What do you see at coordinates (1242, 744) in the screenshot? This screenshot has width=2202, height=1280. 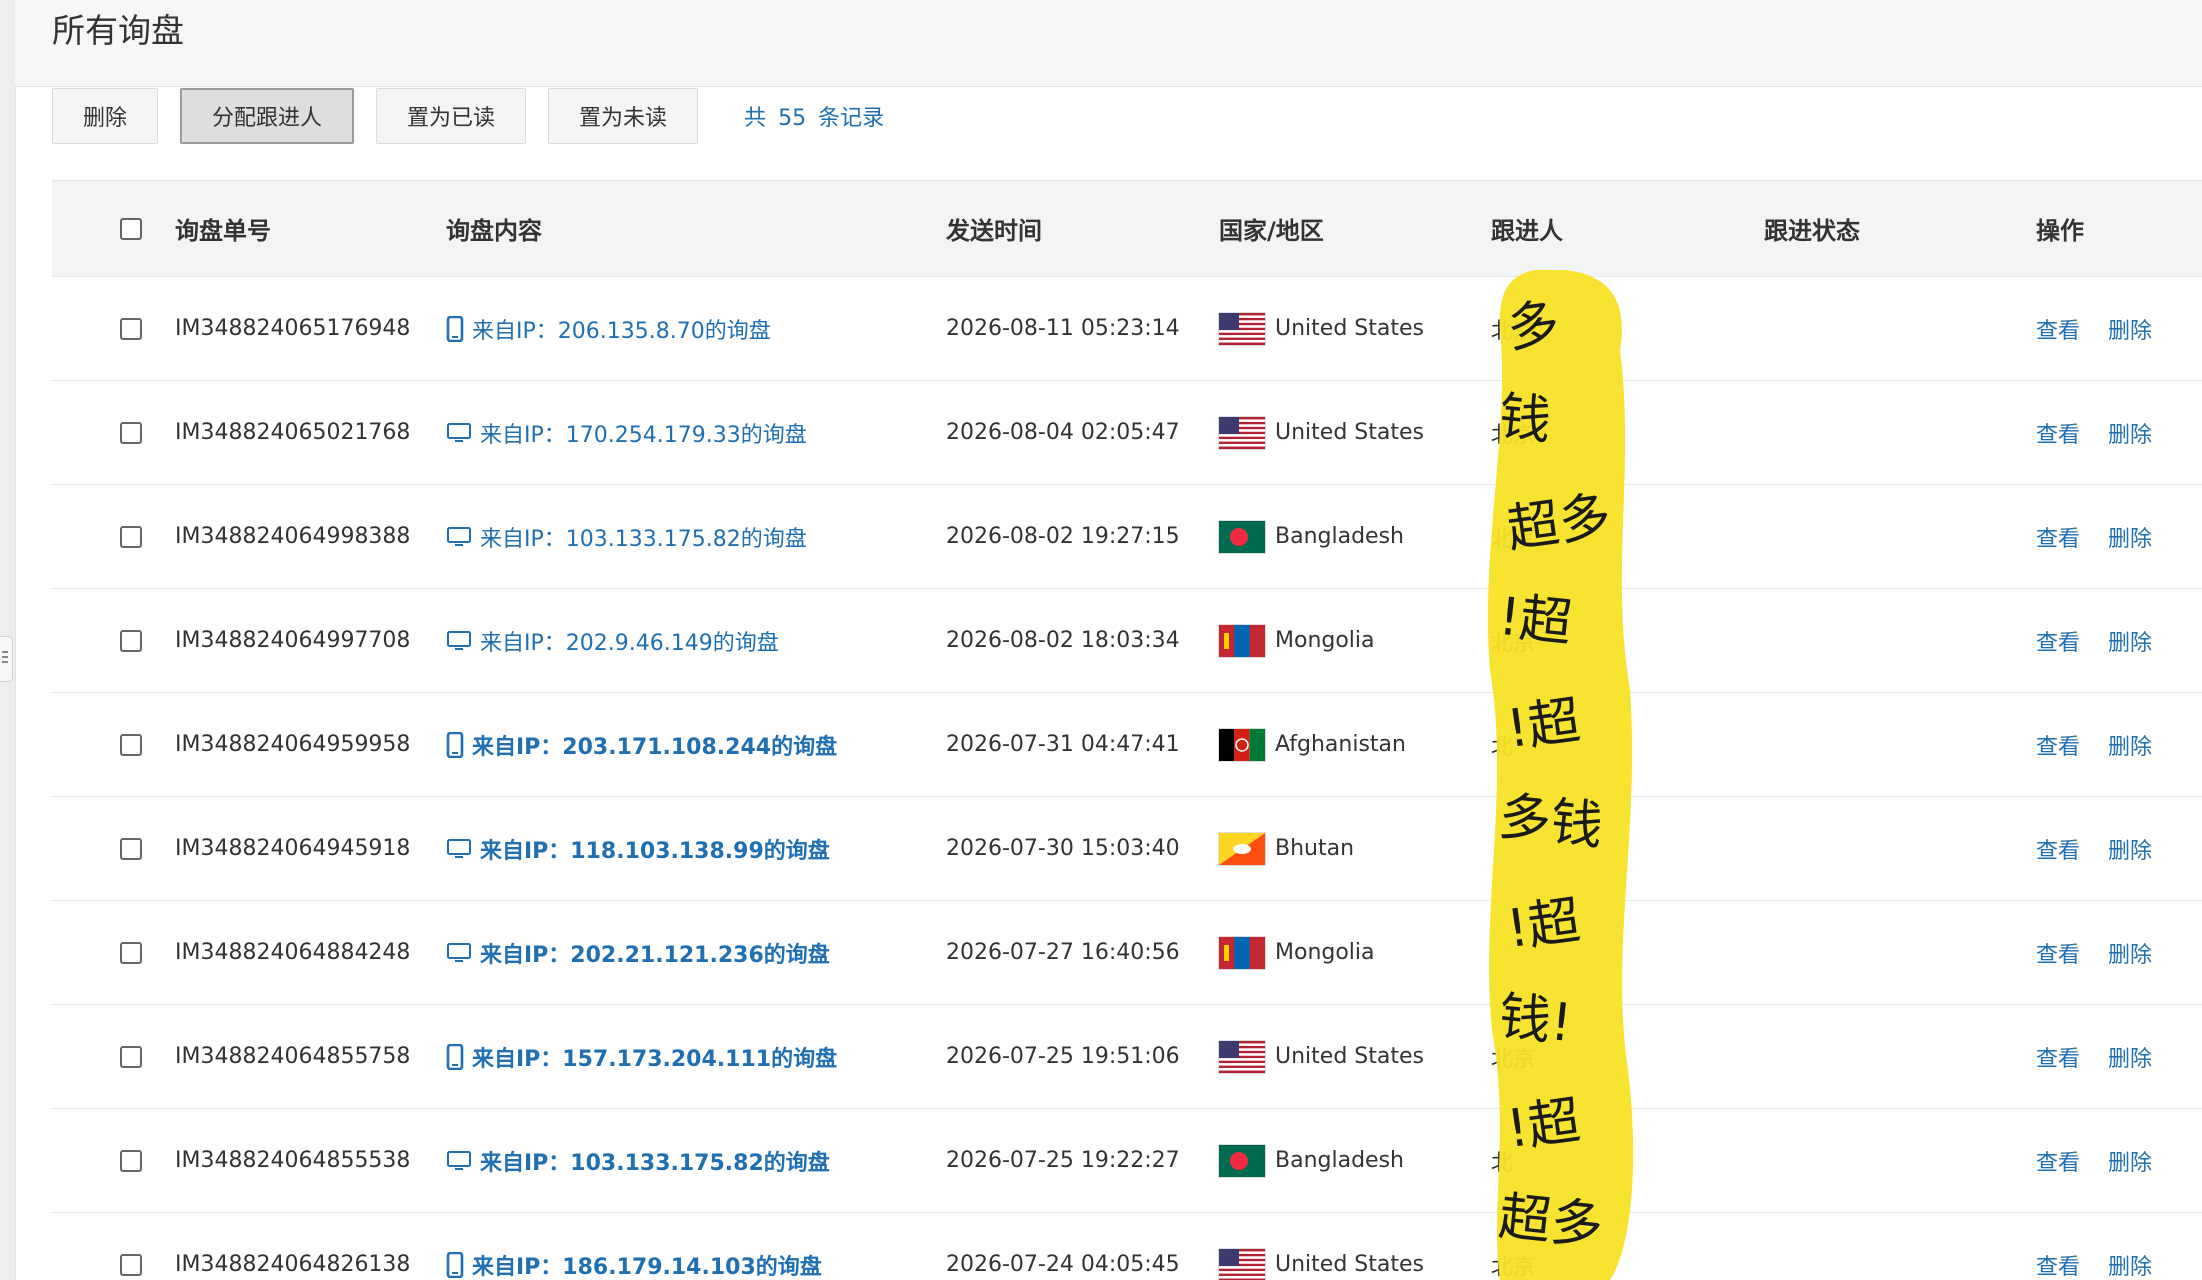 I see `af-flag-icon` at bounding box center [1242, 744].